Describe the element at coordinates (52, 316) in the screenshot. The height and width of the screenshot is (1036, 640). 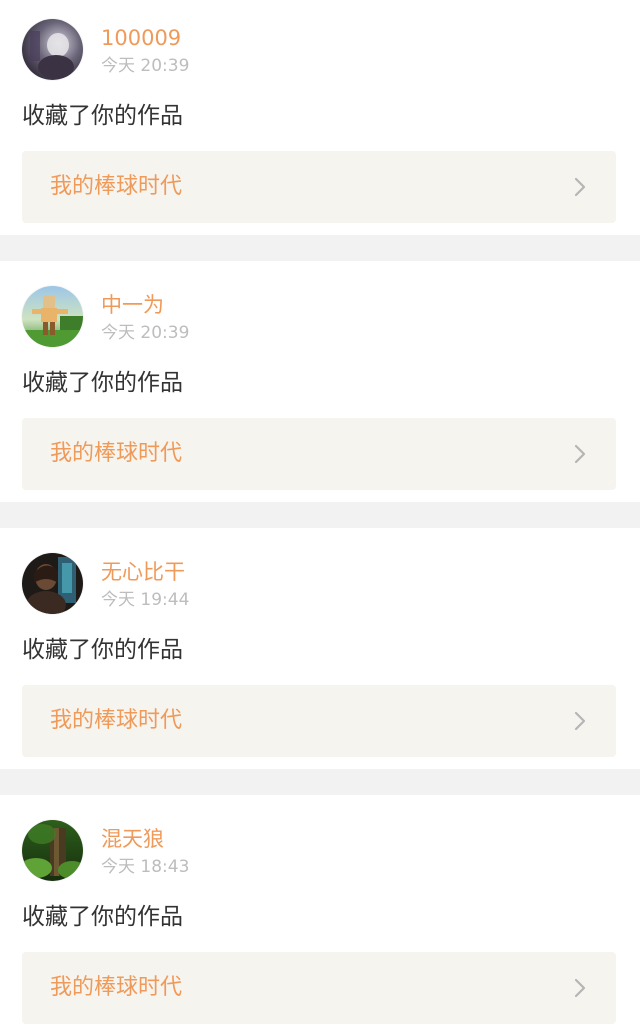
I see `avatar-blocky-character-icon` at that location.